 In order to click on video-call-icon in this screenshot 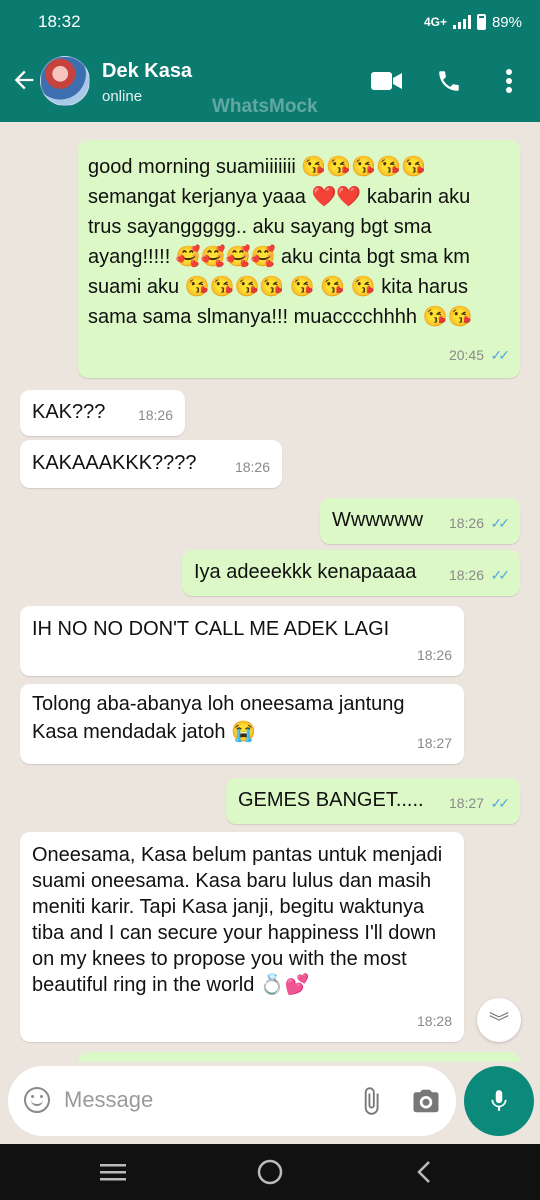, I will do `click(387, 81)`.